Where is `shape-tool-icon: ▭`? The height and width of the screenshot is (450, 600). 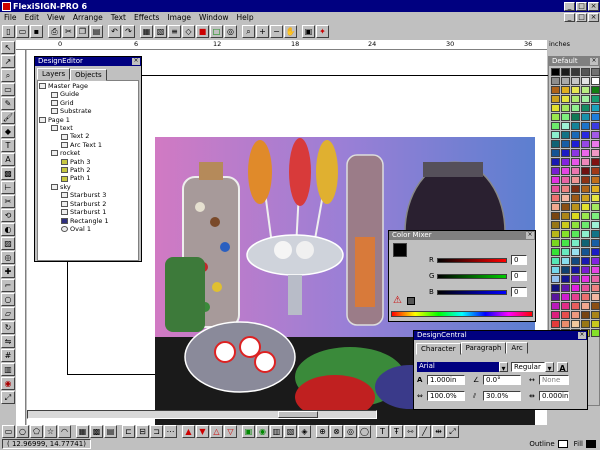 shape-tool-icon: ▭ is located at coordinates (8, 89).